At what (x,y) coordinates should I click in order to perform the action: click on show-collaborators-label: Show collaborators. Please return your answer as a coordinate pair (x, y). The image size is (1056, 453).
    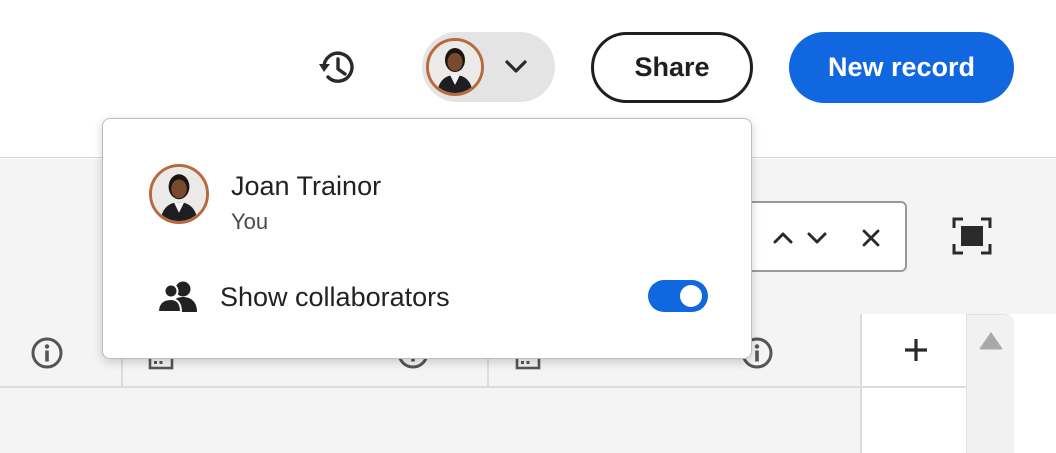
    Looking at the image, I should click on (335, 297).